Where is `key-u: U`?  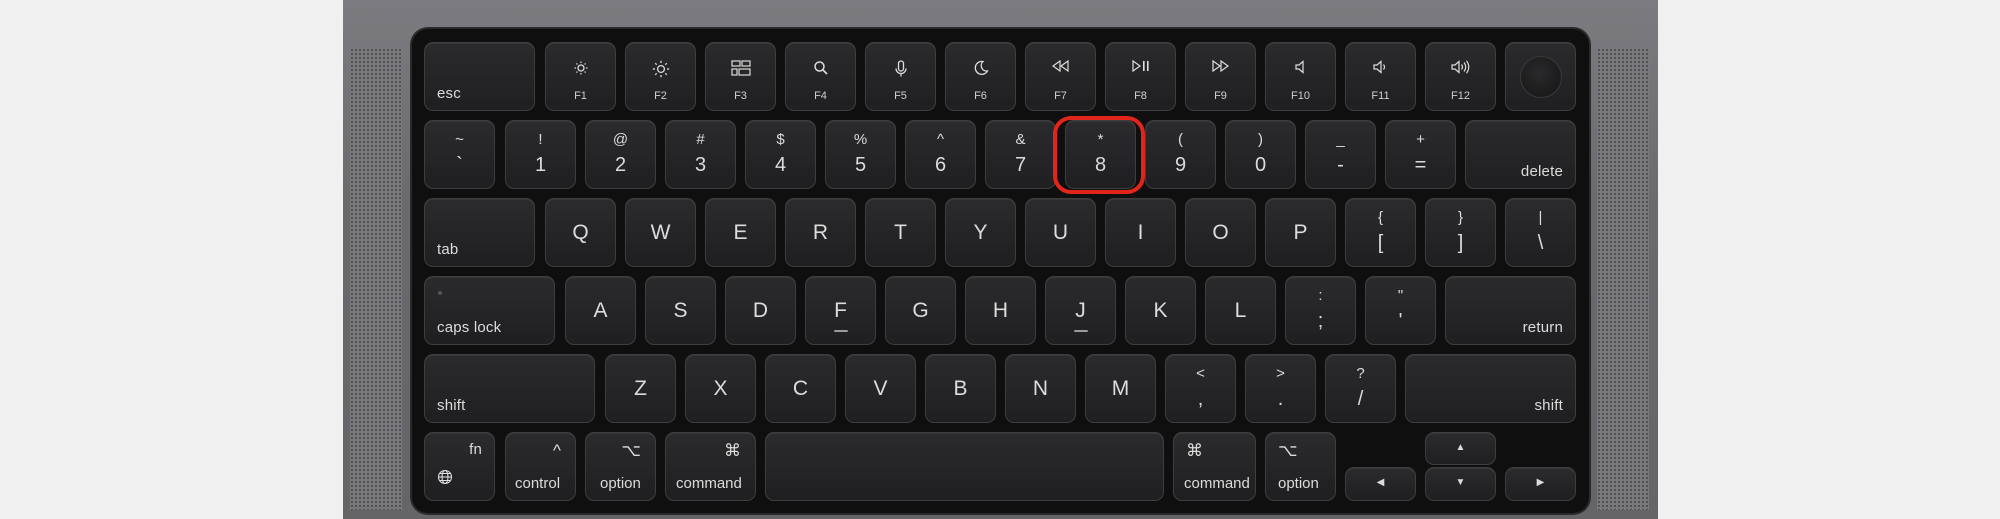 key-u: U is located at coordinates (1060, 232).